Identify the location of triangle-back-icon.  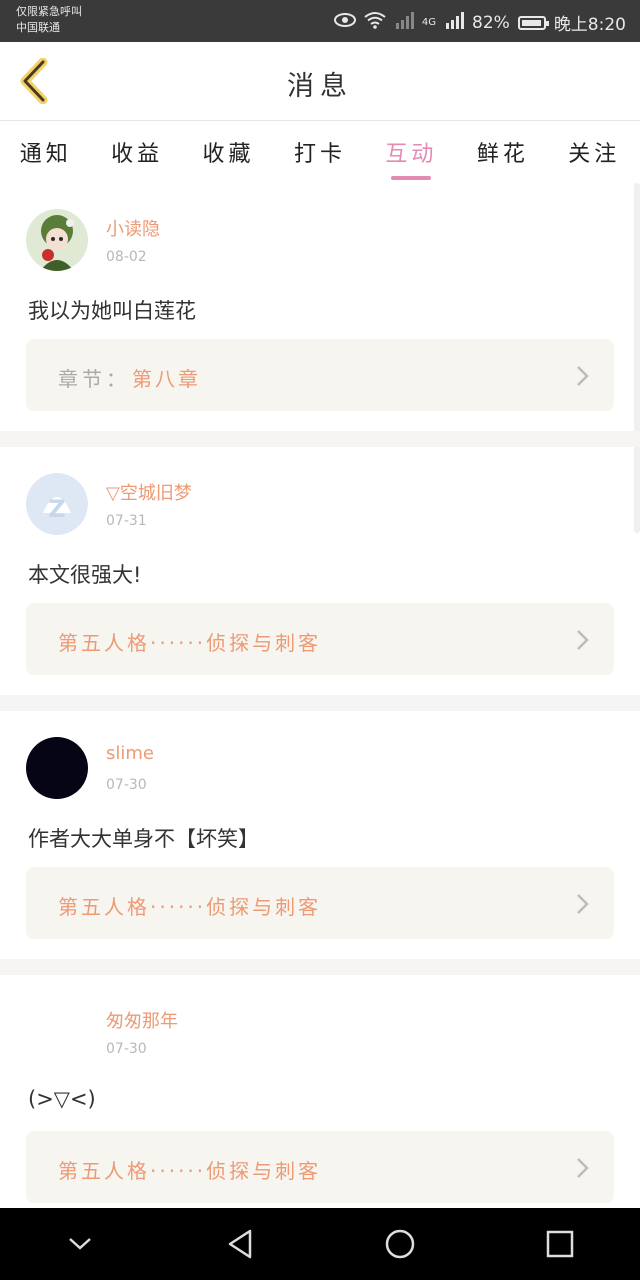
(240, 1244).